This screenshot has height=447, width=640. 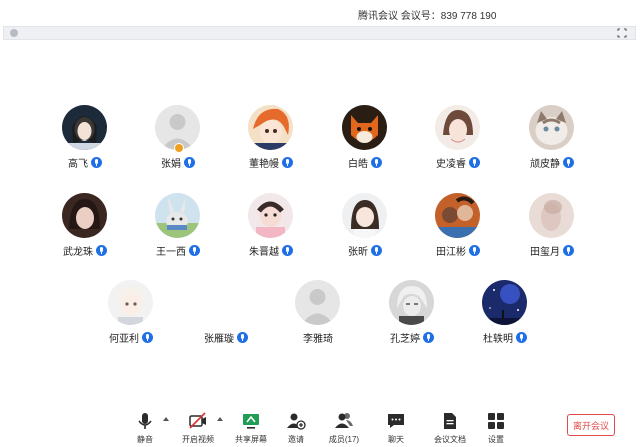 I want to click on participant-name: 朱晋越, so click(x=264, y=252).